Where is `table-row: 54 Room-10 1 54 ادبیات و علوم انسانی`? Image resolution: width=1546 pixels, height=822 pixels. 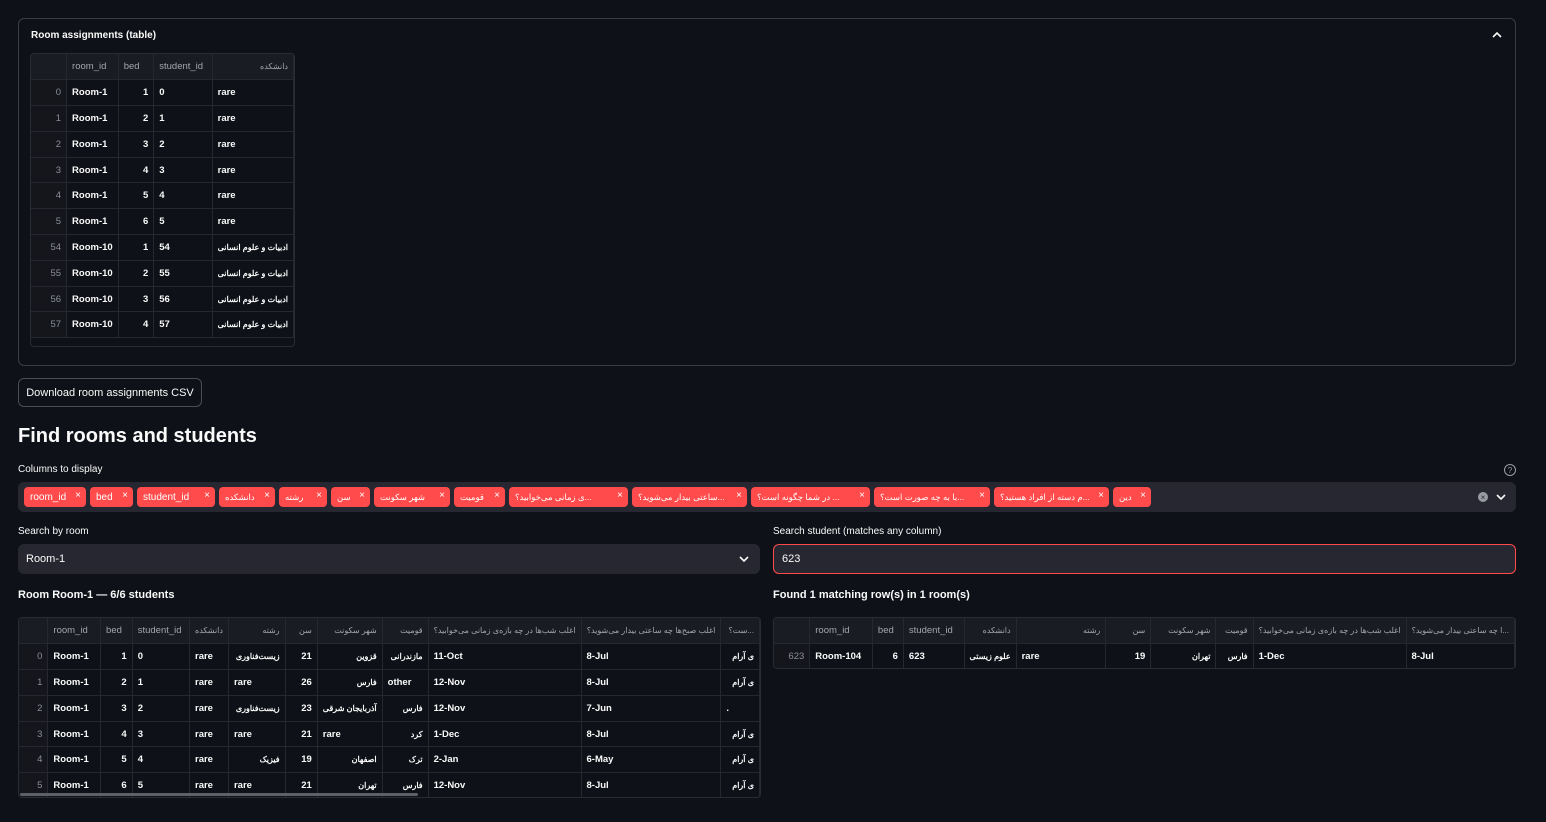
table-row: 54 Room-10 1 54 ادبیات و علوم انسانی is located at coordinates (162, 247).